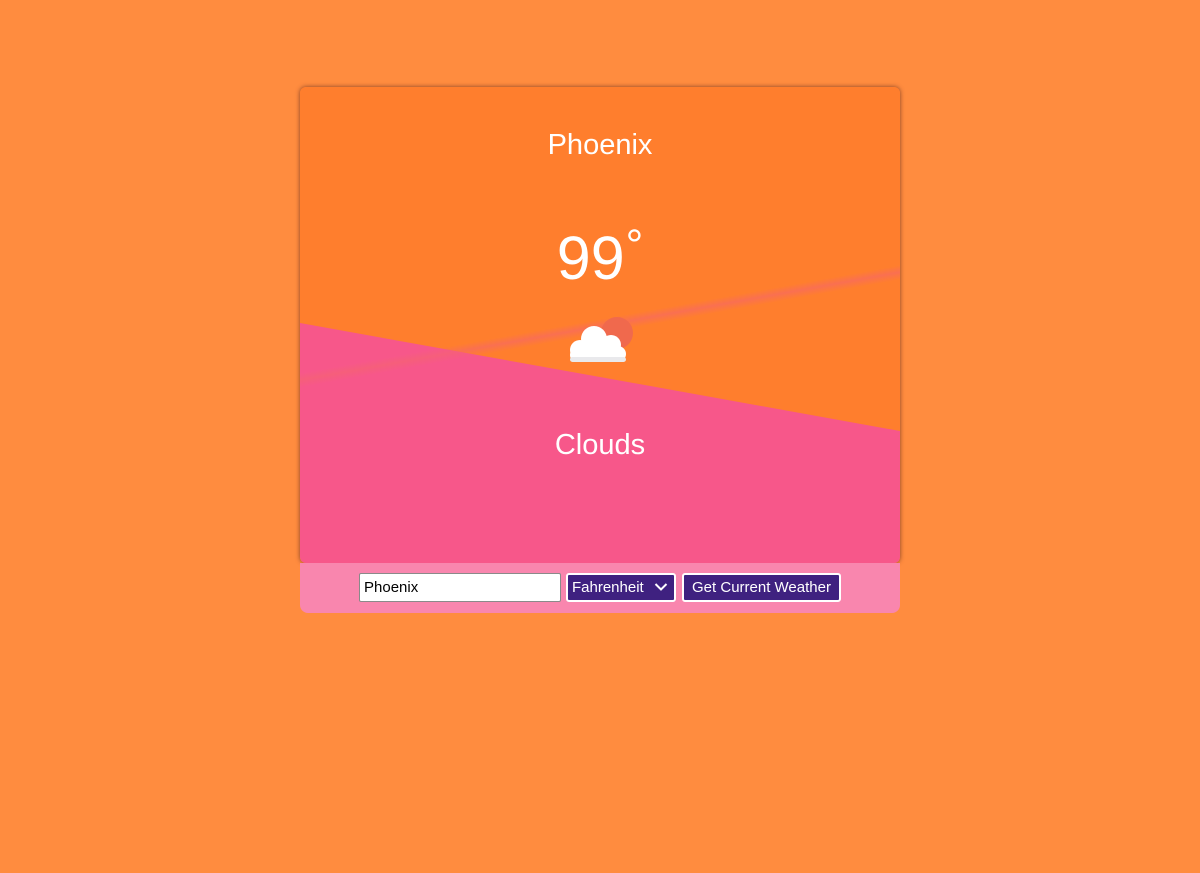 The width and height of the screenshot is (1200, 873). I want to click on temperature-display: 99°, so click(600, 258).